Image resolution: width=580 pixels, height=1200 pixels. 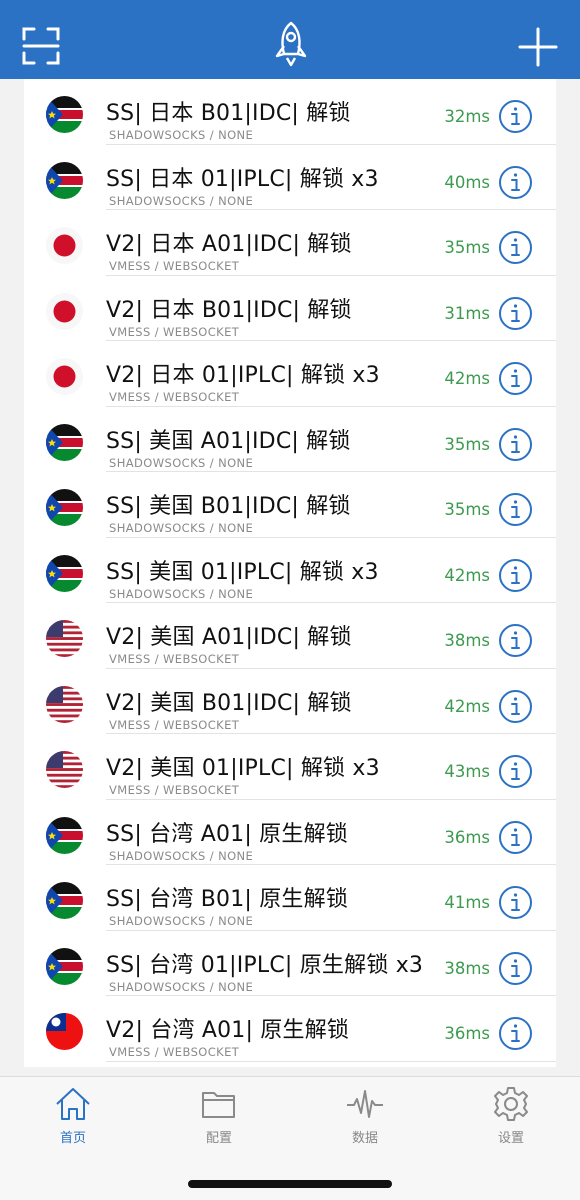 I want to click on server-row: V2| 美国 B01|IDC| 解锁 VMESS / WEBSOCKET 42ms, so click(x=290, y=701).